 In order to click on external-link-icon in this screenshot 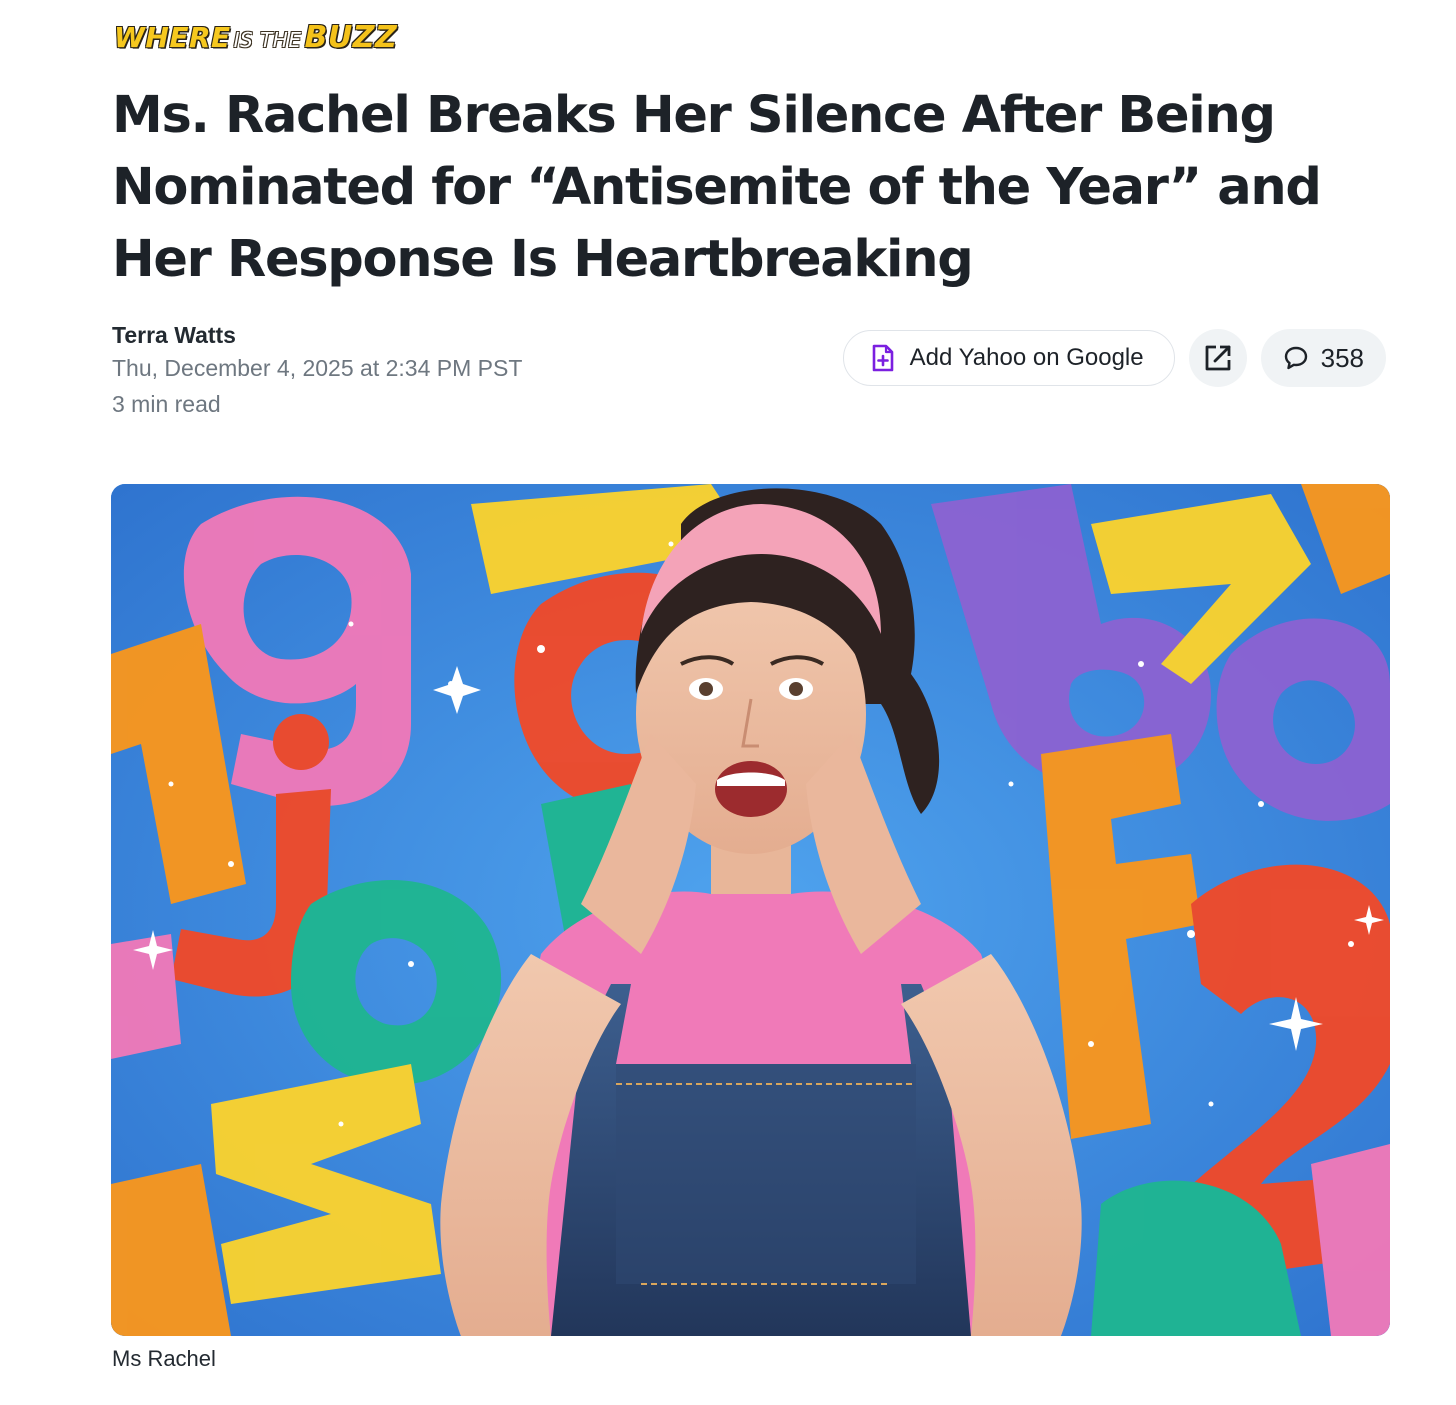, I will do `click(1218, 358)`.